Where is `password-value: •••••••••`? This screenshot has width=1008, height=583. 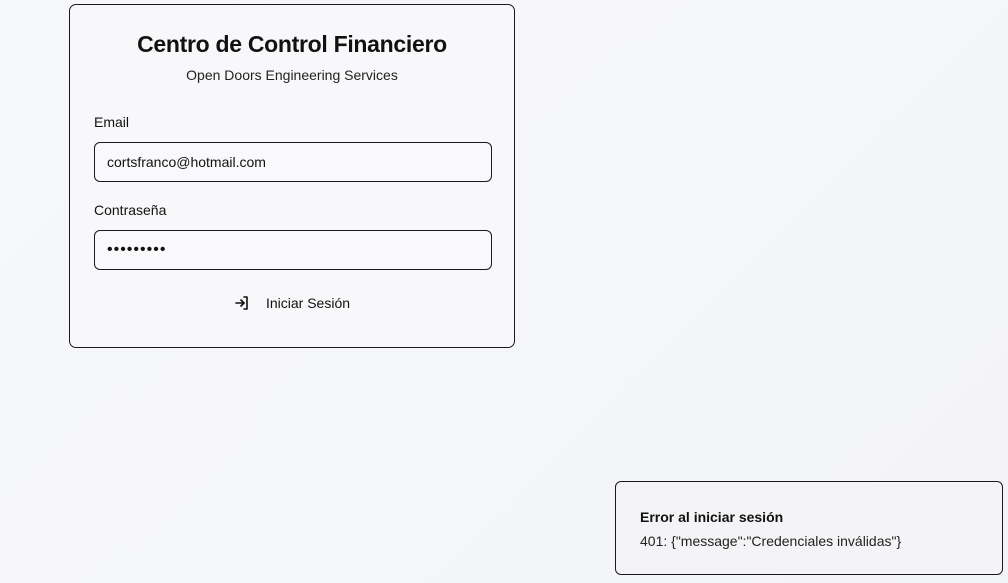
password-value: ••••••••• is located at coordinates (137, 249).